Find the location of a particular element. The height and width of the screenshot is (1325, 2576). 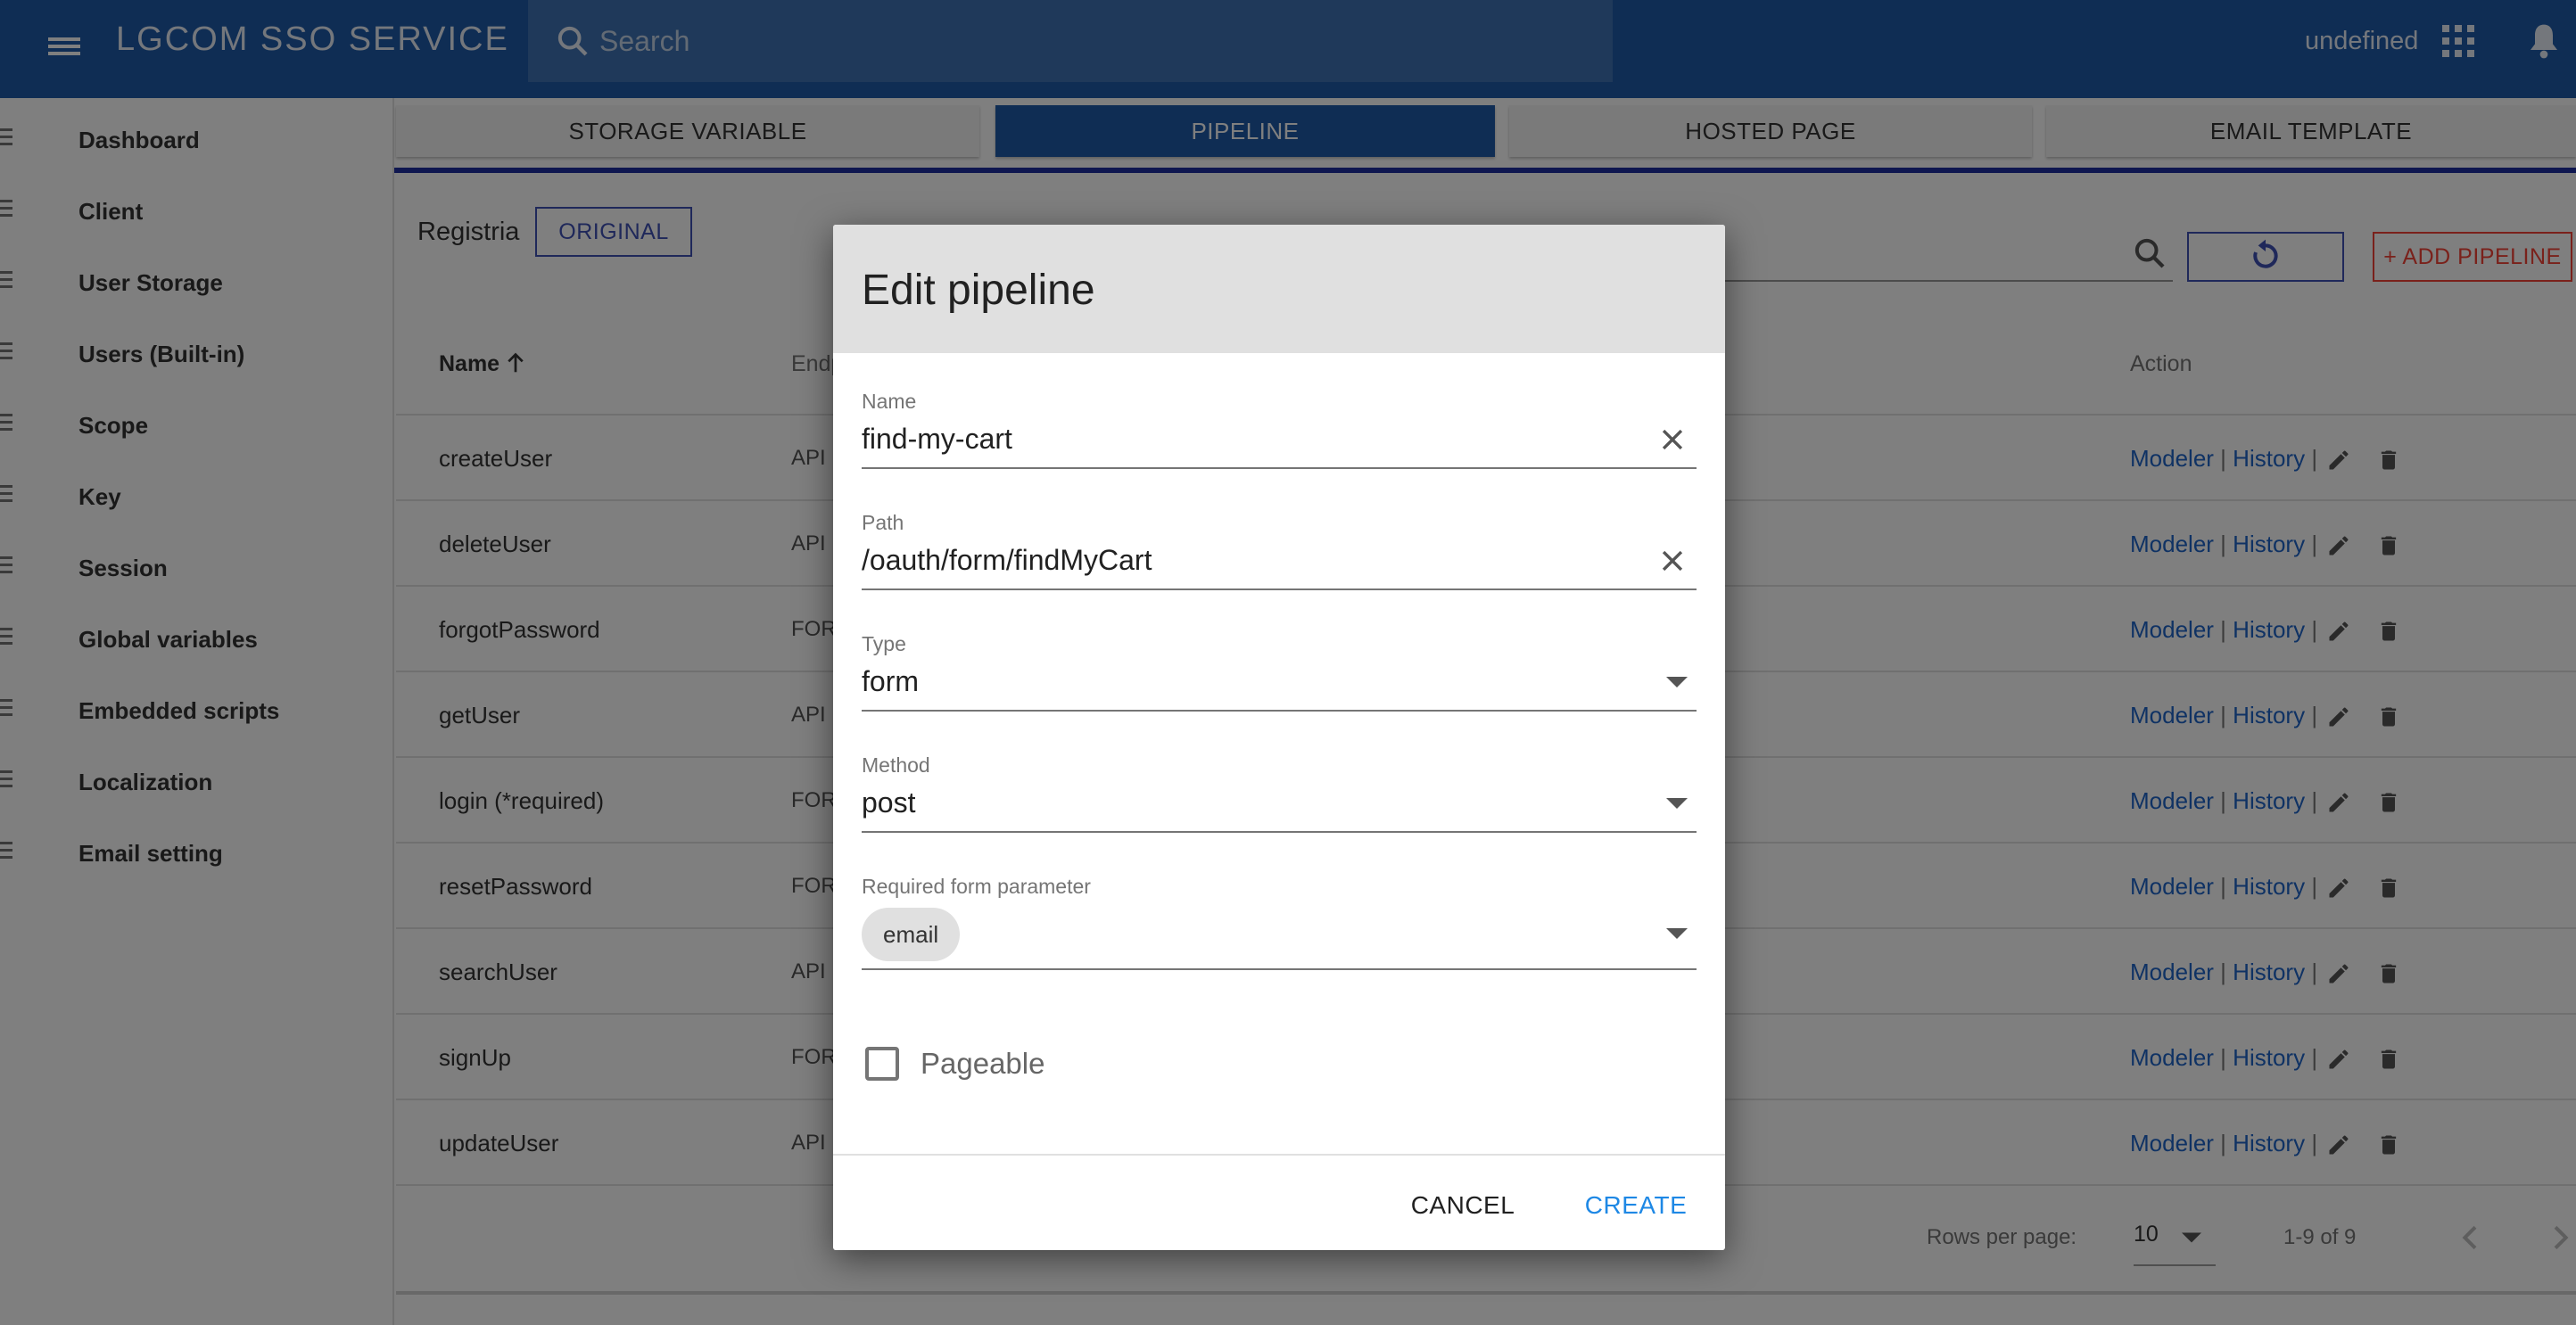

required-form-parameter-select: Required form parameter email is located at coordinates (1279, 923).